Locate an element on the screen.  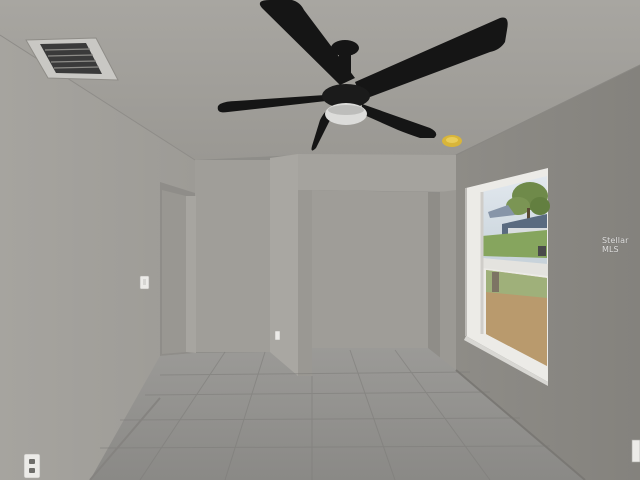
closet-alcove is located at coordinates (370, 269).